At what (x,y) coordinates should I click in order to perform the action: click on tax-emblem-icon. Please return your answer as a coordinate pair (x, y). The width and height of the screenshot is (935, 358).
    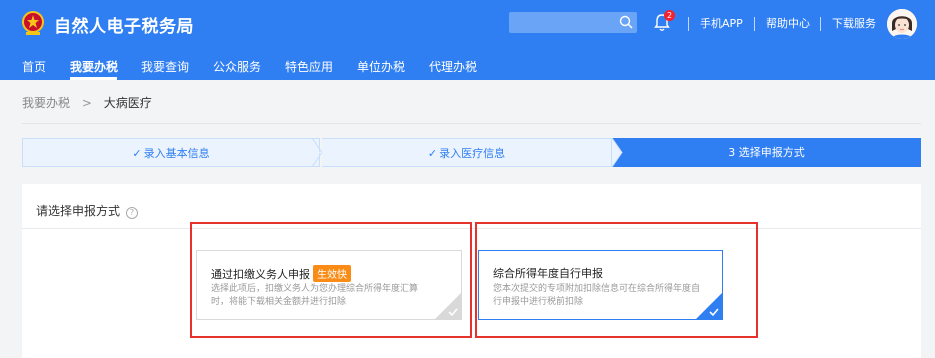
    Looking at the image, I should click on (33, 23).